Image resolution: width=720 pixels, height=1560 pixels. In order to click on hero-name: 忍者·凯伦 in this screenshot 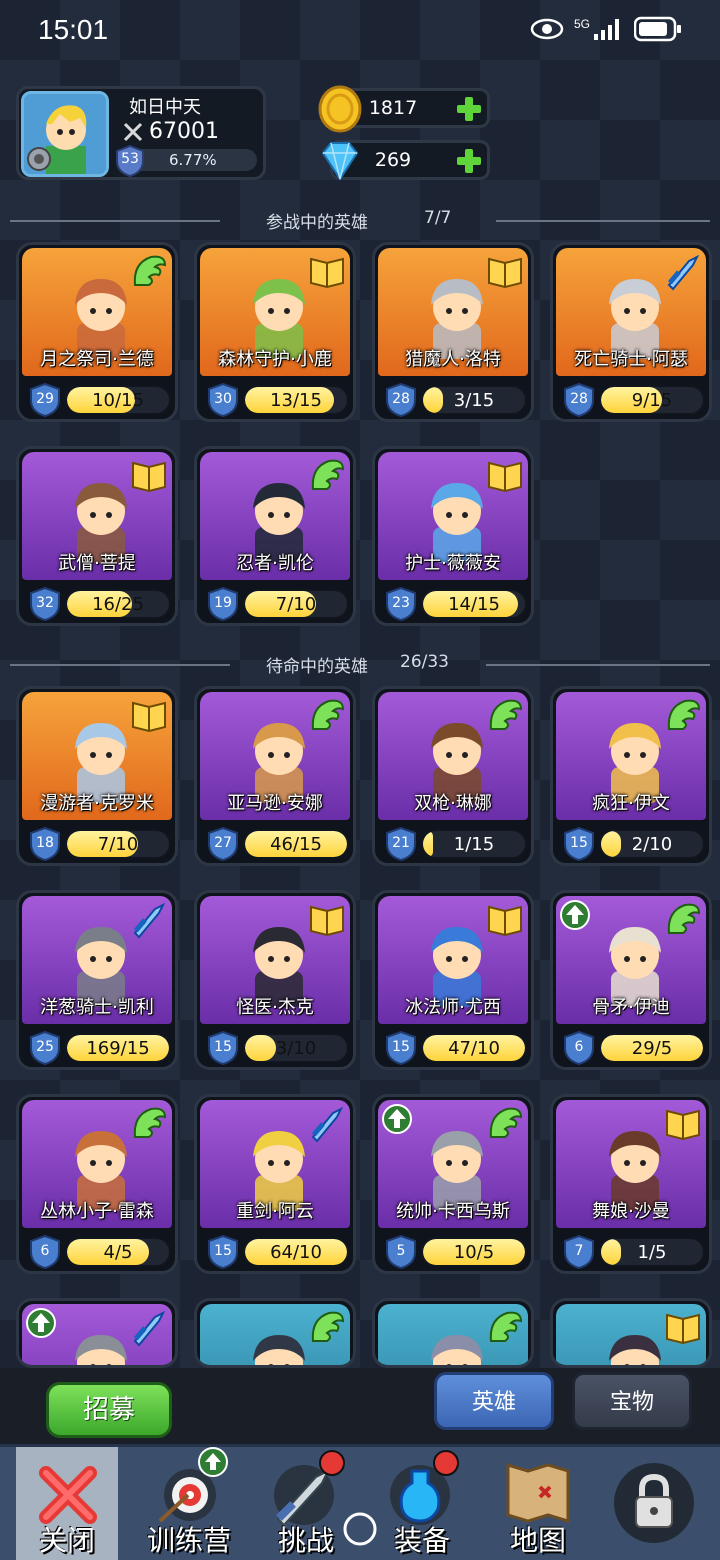, I will do `click(275, 563)`.